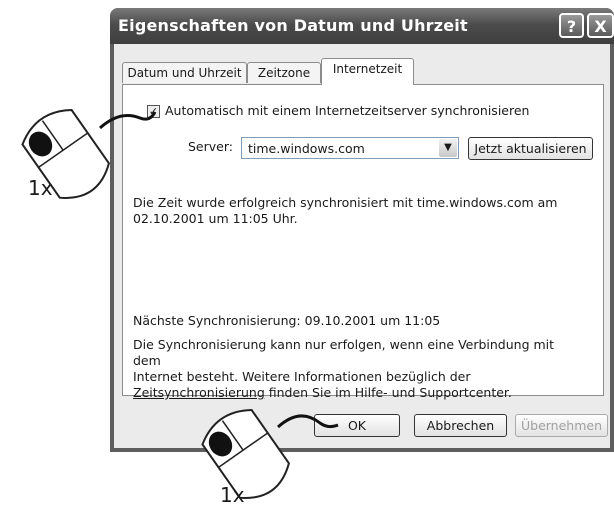  What do you see at coordinates (215, 218) in the screenshot?
I see `status-line-2: 02.10.2001 um 11:05 Uhr.` at bounding box center [215, 218].